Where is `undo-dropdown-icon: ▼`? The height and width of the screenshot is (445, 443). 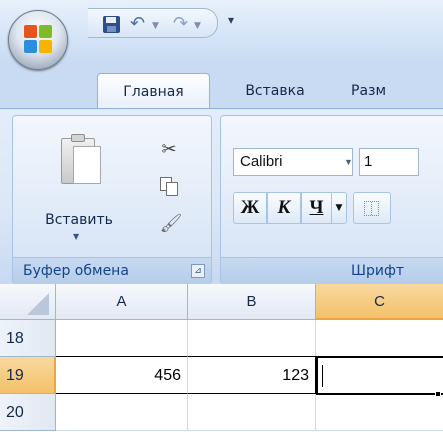
undo-dropdown-icon: ▼ is located at coordinates (155, 26).